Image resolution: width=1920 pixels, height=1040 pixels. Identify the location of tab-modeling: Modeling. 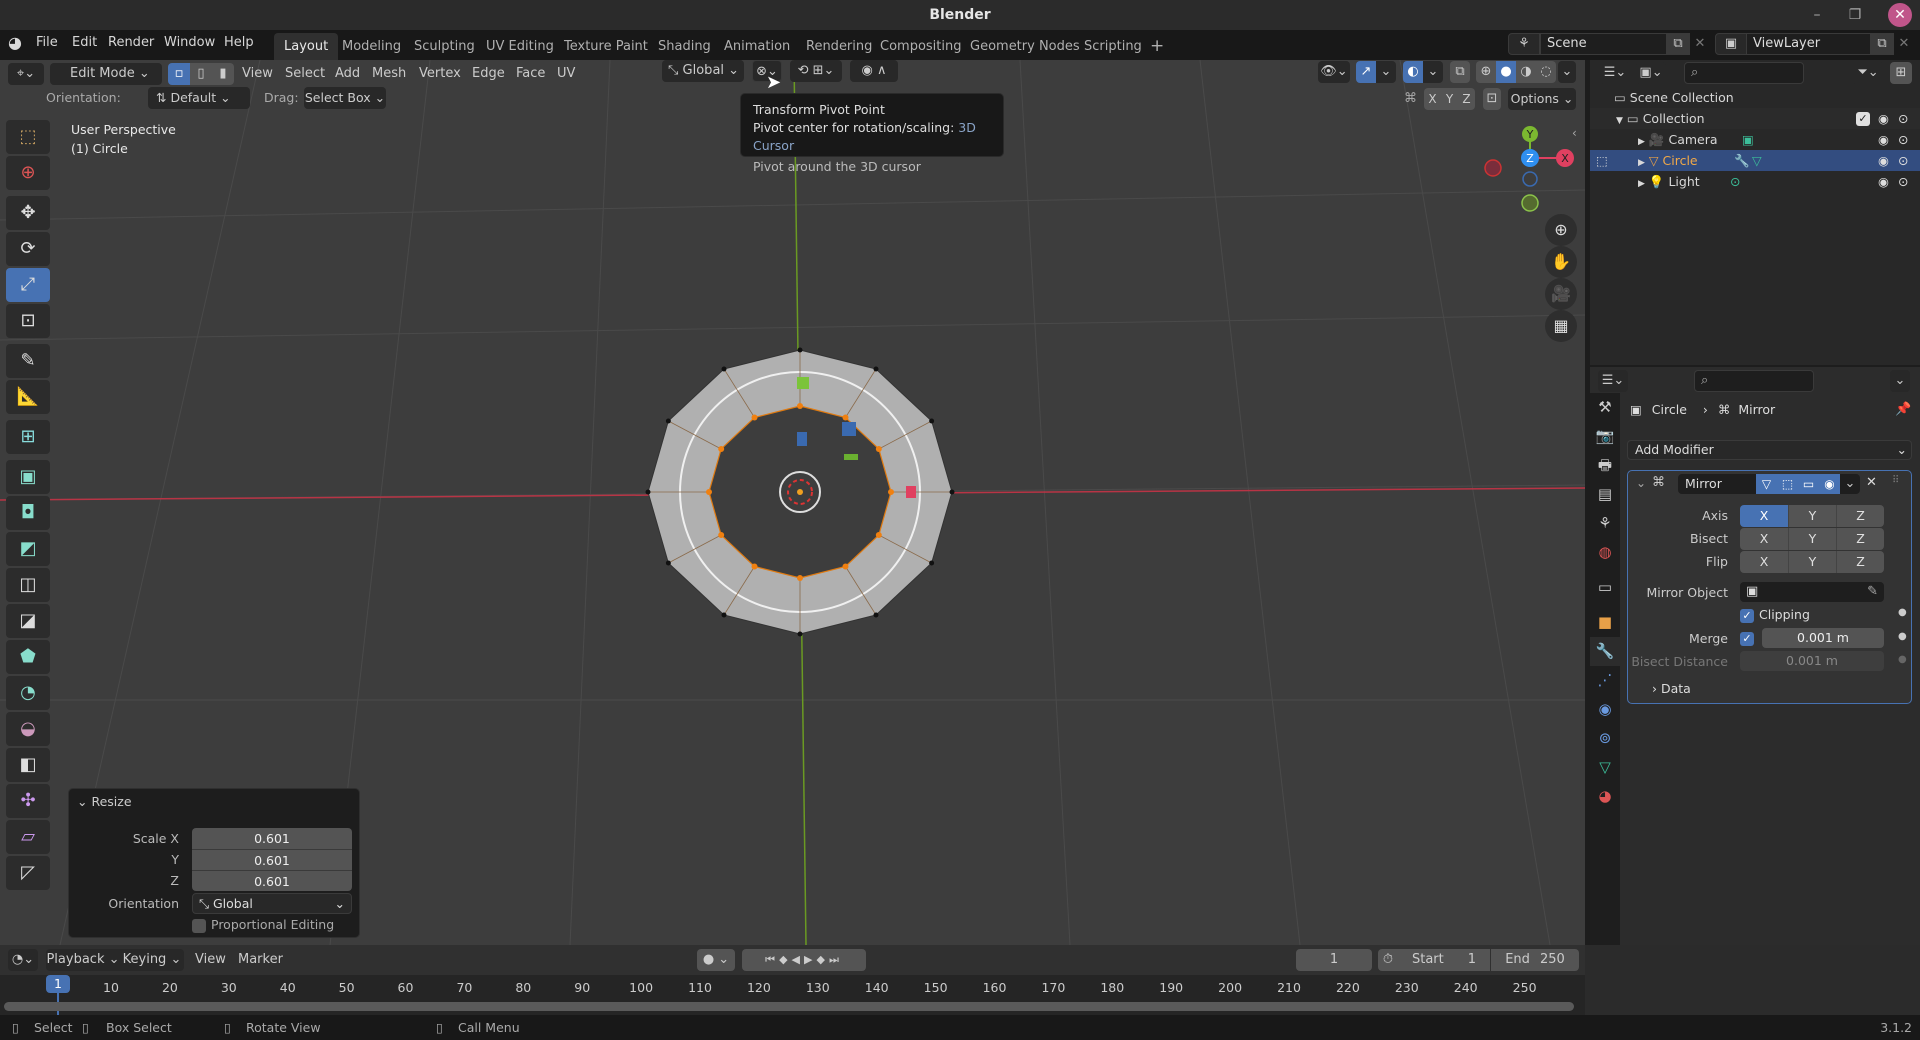
(371, 46).